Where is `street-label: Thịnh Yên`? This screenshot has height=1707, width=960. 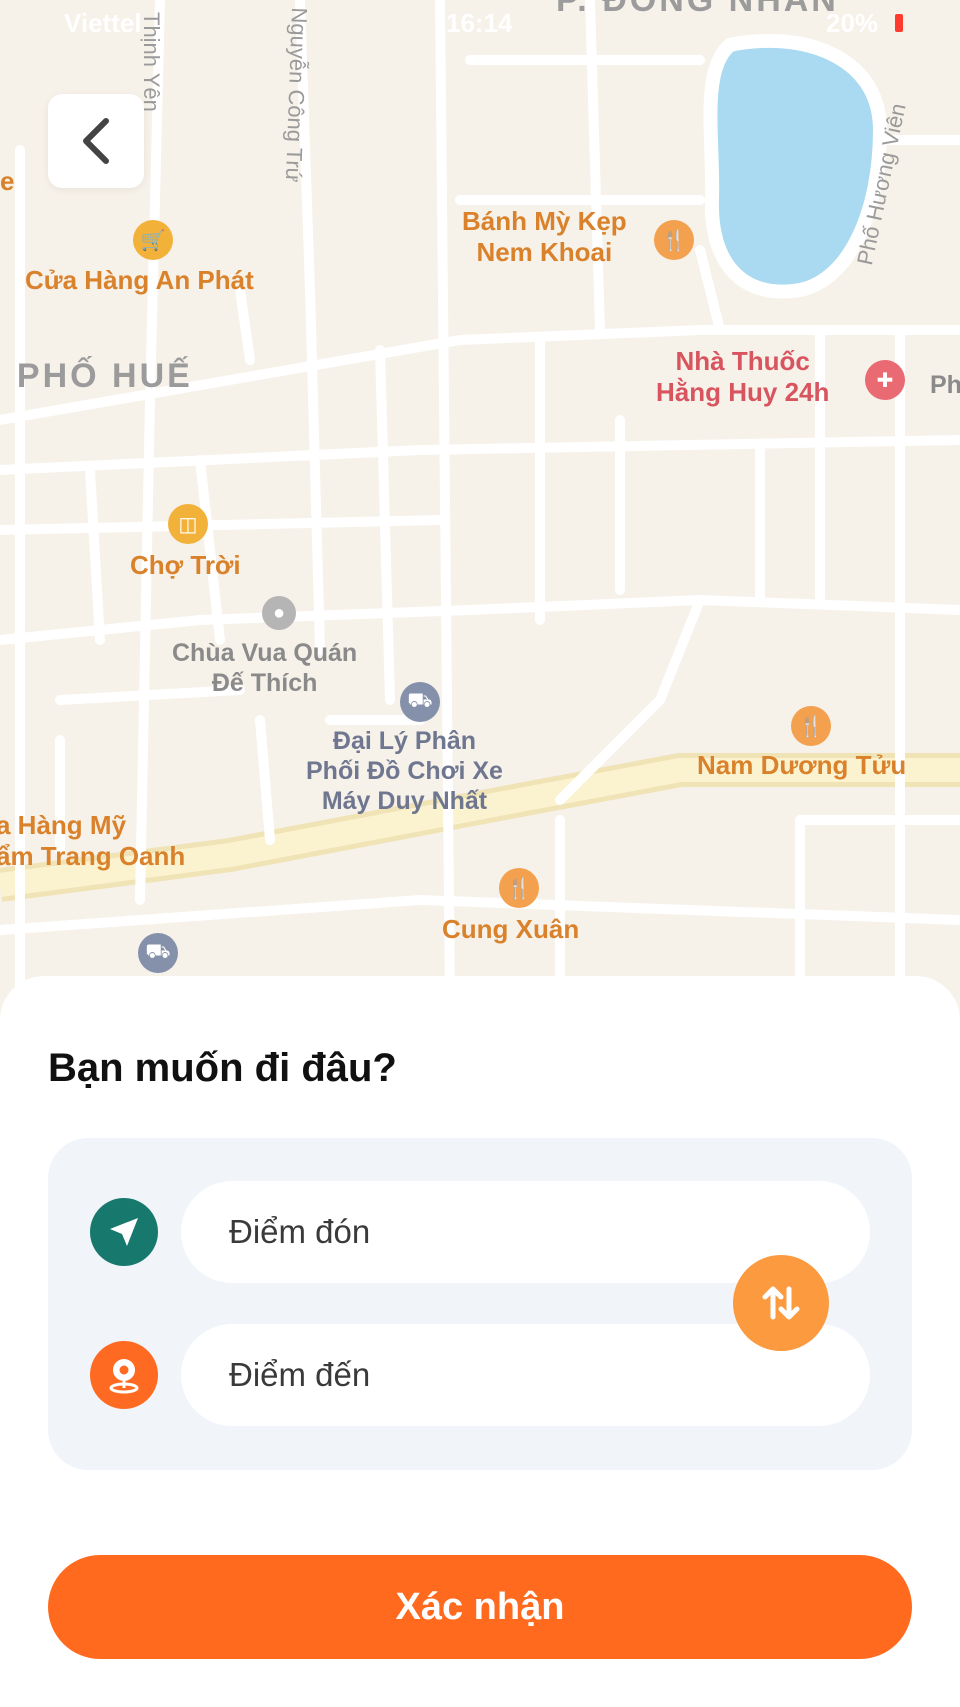 street-label: Thịnh Yên is located at coordinates (151, 62).